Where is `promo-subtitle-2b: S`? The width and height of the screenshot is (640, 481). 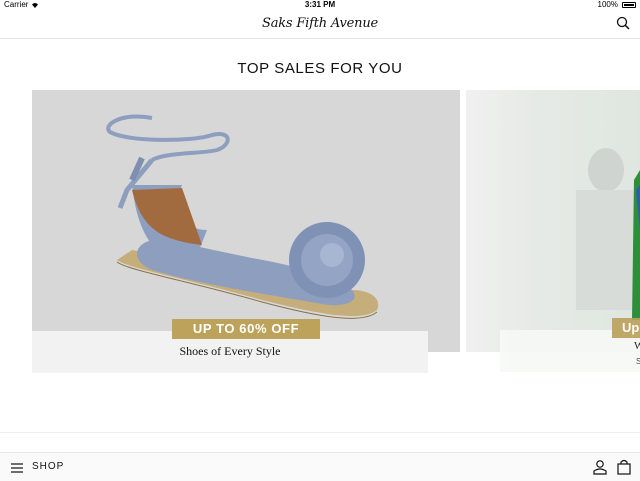
promo-subtitle-2b: S is located at coordinates (638, 361).